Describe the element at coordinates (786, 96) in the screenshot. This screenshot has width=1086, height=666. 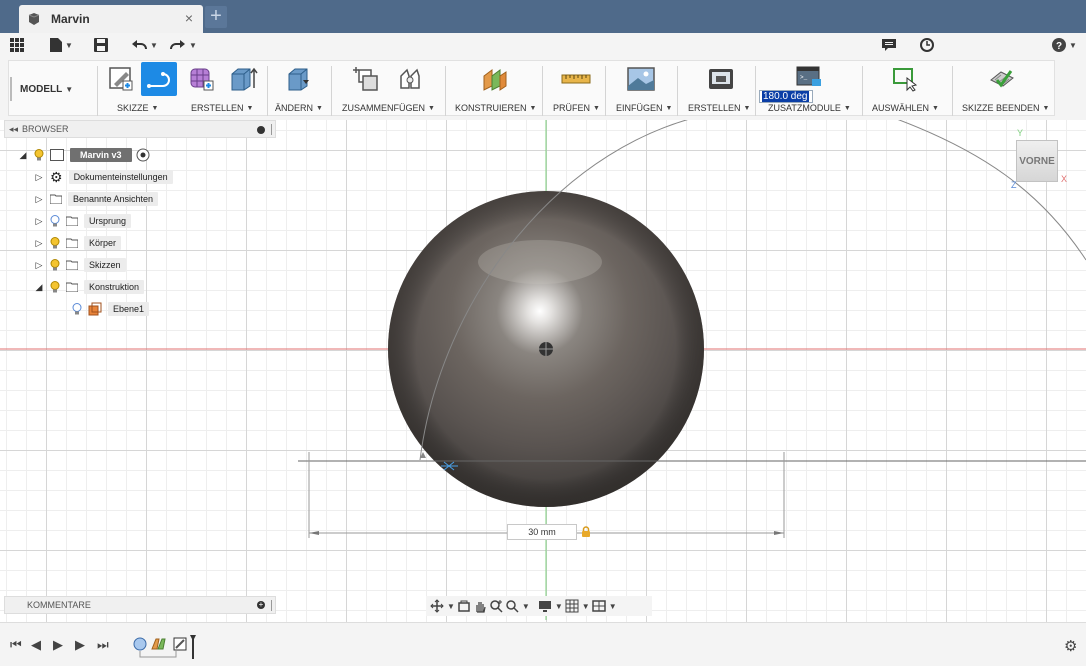
I see `angle-input-field: 180.0 deg` at that location.